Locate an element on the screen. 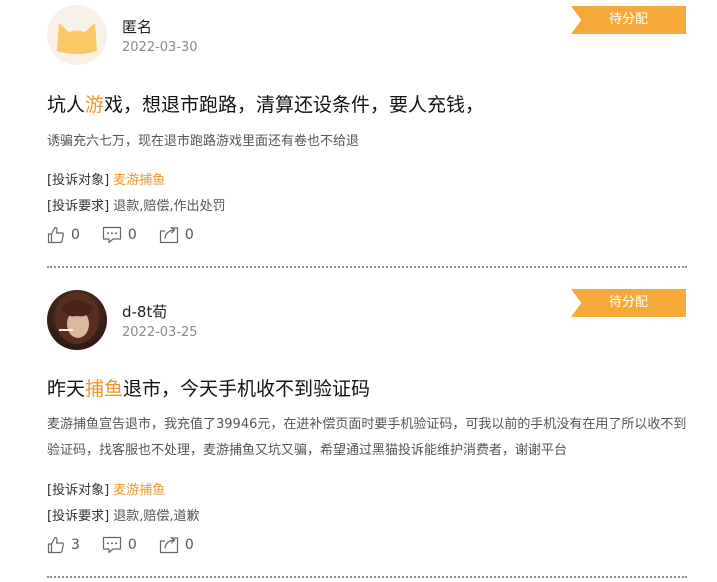  complaint-request-value: 退款,赔偿,作出处罚 is located at coordinates (169, 206).